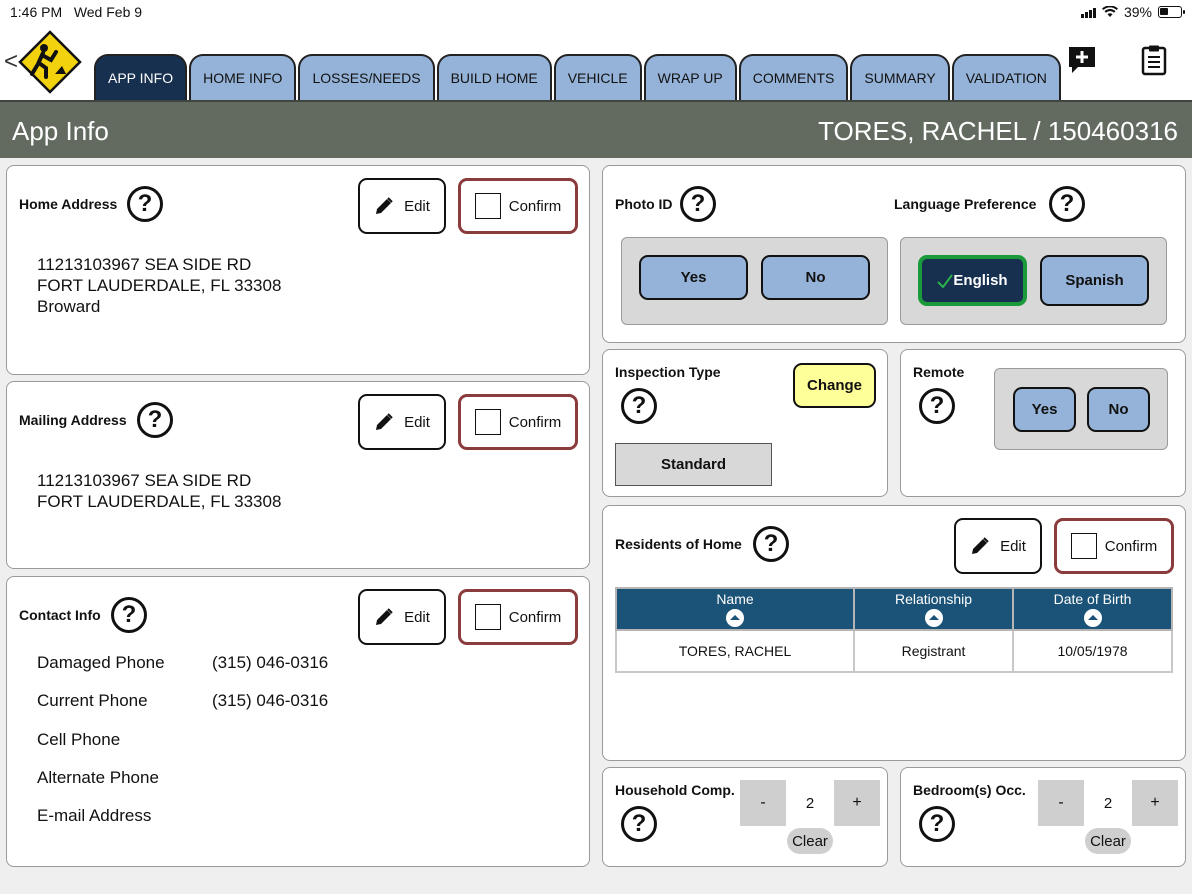 The height and width of the screenshot is (894, 1192). I want to click on back-chevron-icon: <, so click(11, 62).